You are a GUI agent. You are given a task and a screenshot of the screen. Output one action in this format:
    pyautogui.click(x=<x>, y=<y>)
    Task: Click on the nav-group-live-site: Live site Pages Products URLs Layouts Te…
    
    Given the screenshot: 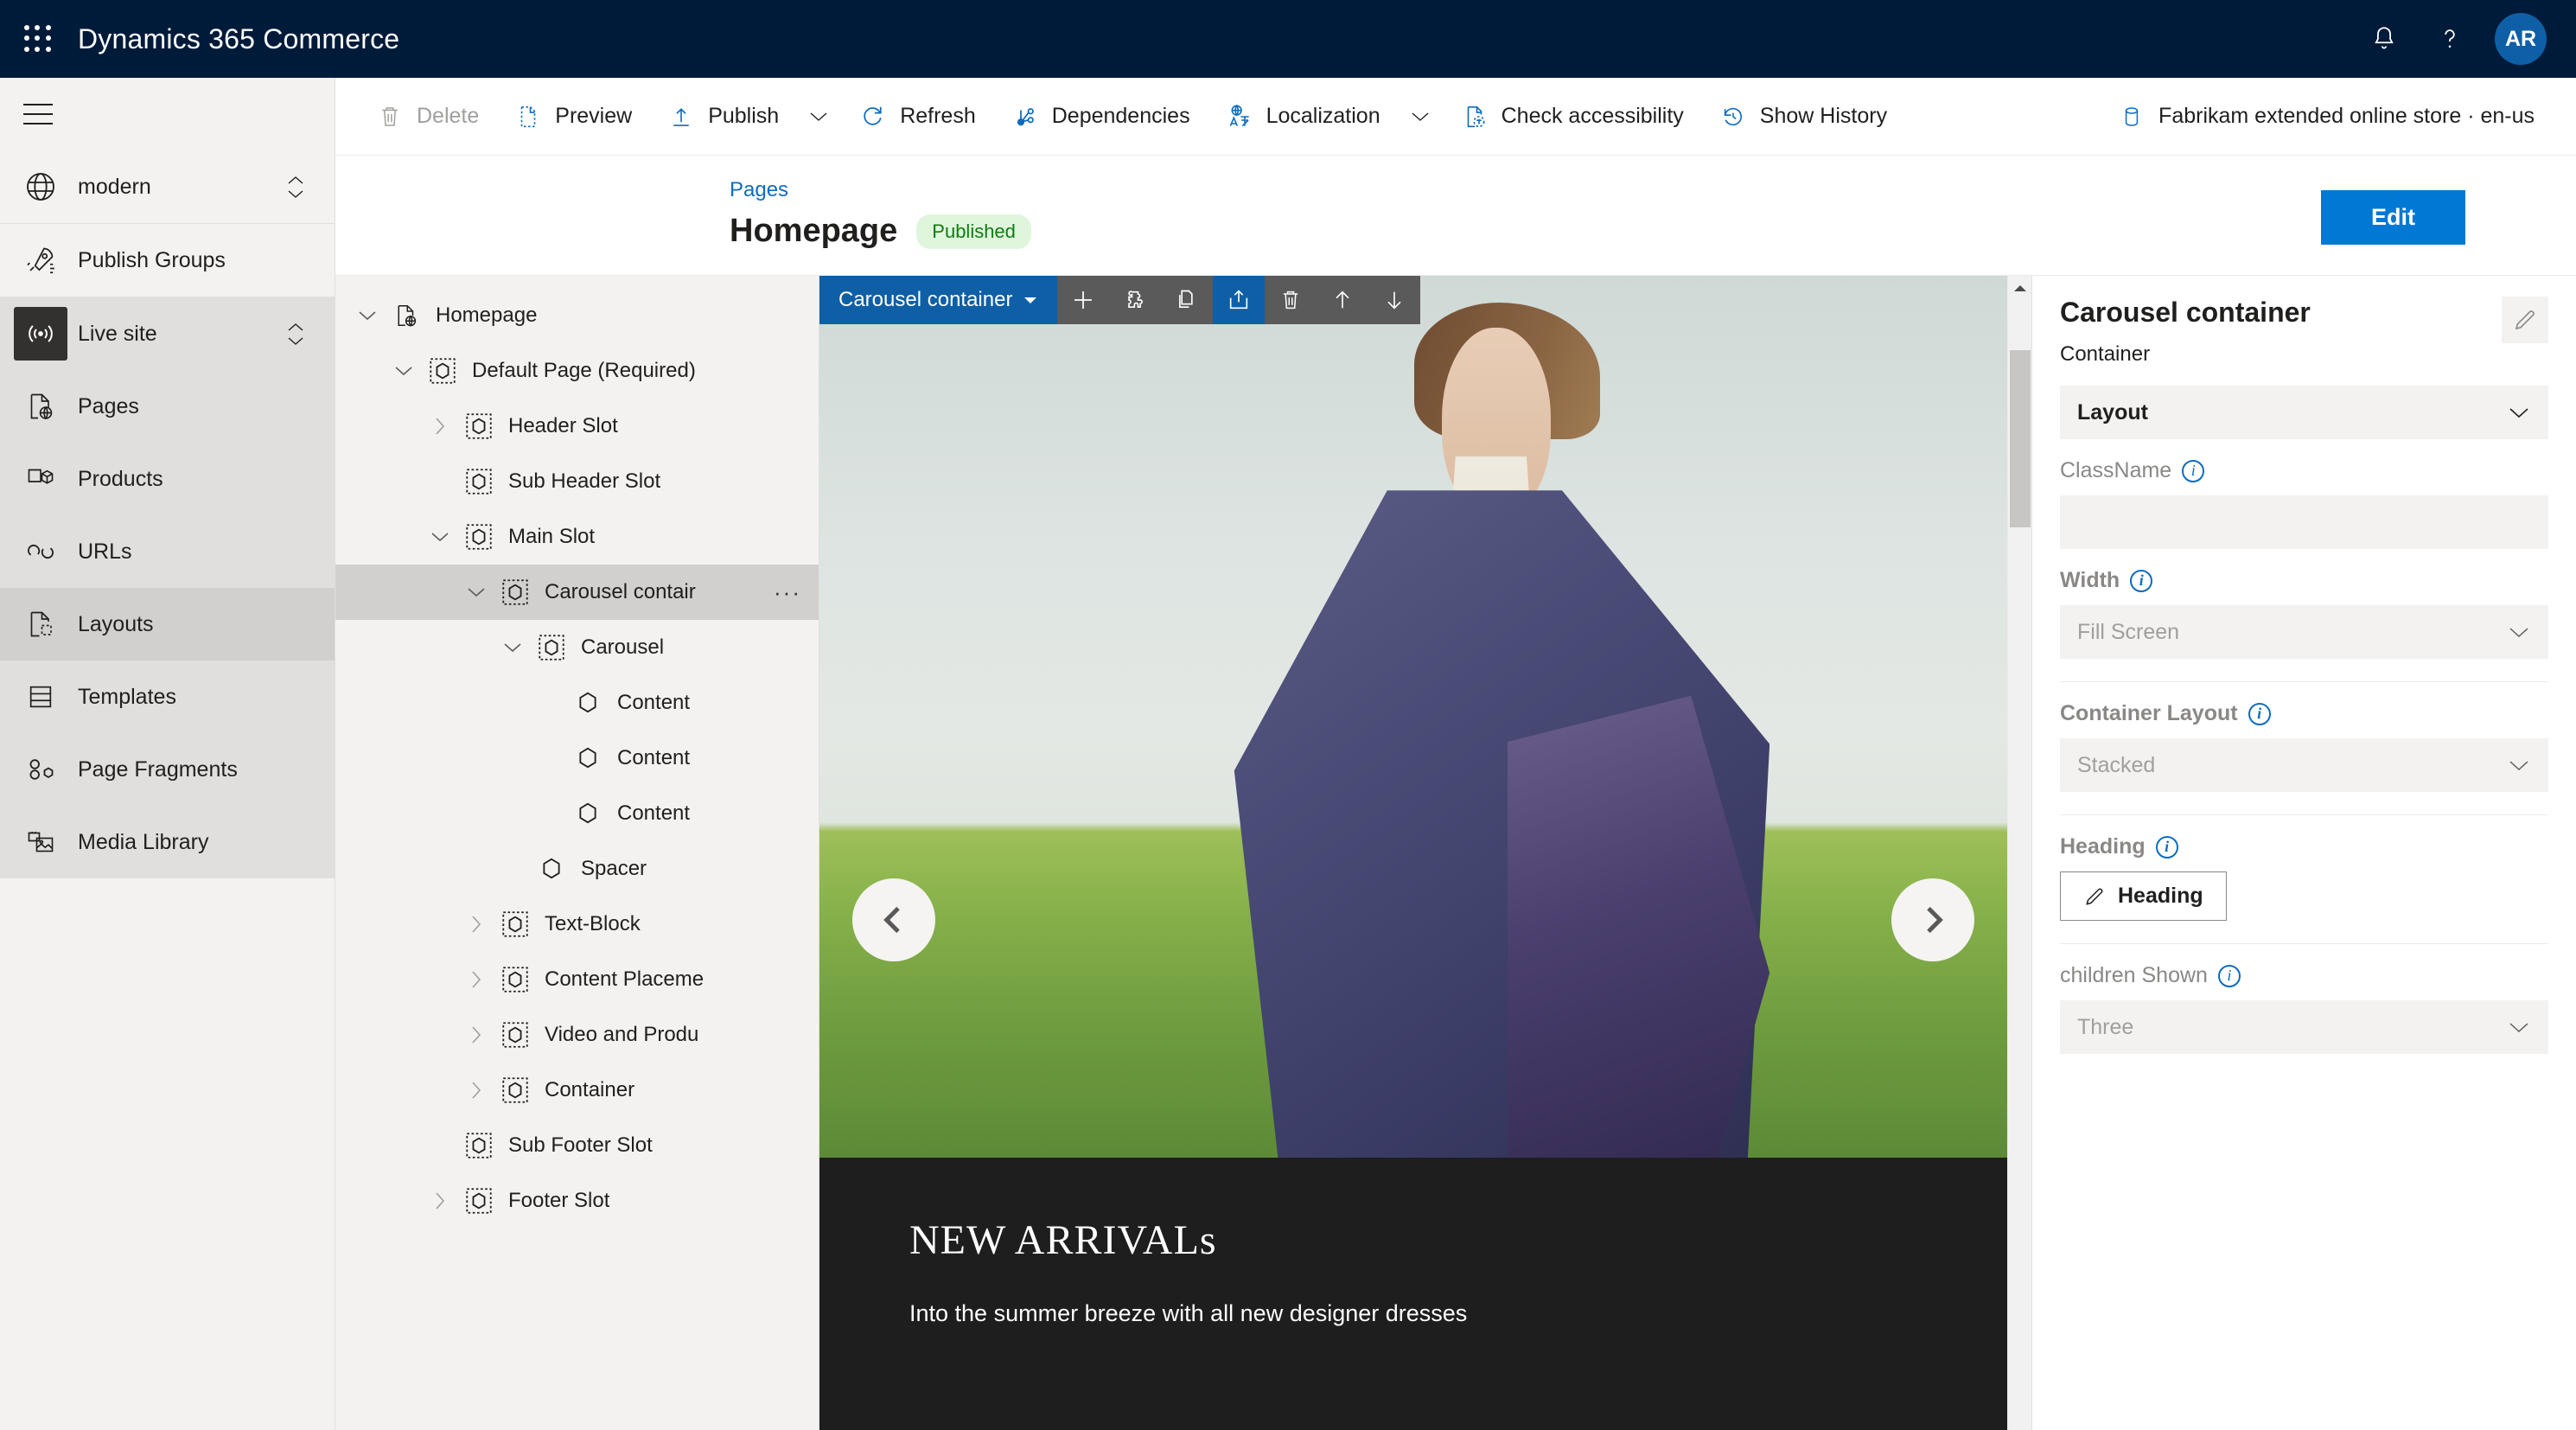 What is the action you would take?
    pyautogui.click(x=167, y=588)
    